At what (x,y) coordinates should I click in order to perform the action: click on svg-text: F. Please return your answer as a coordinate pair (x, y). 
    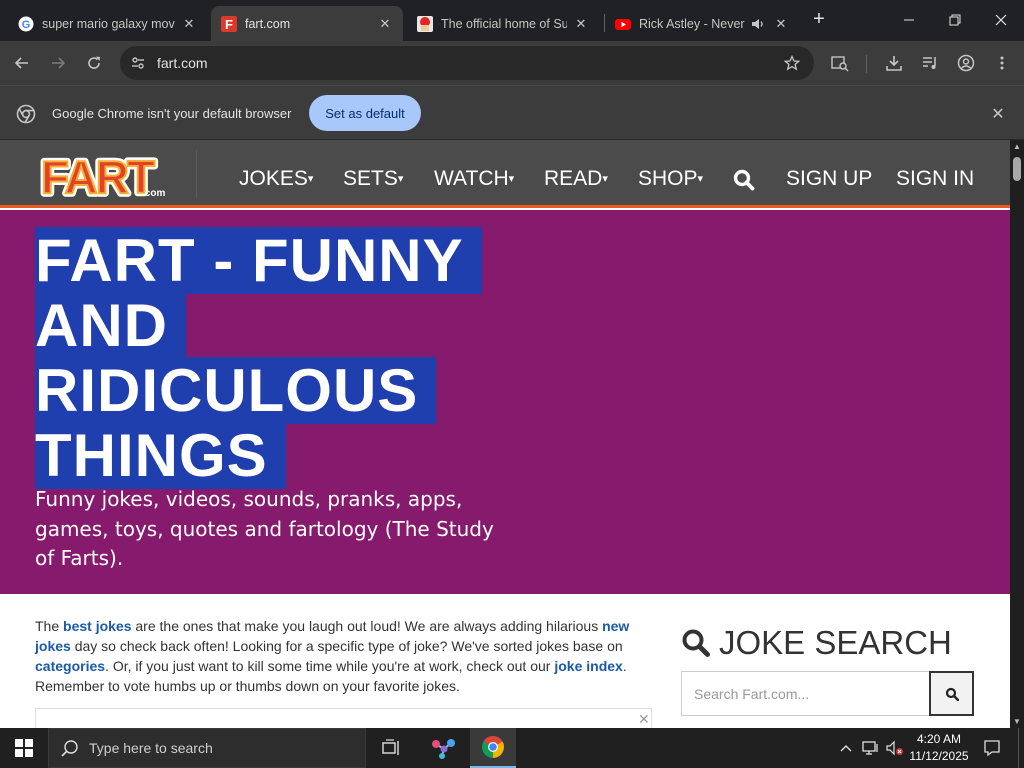
    Looking at the image, I should click on (229, 24).